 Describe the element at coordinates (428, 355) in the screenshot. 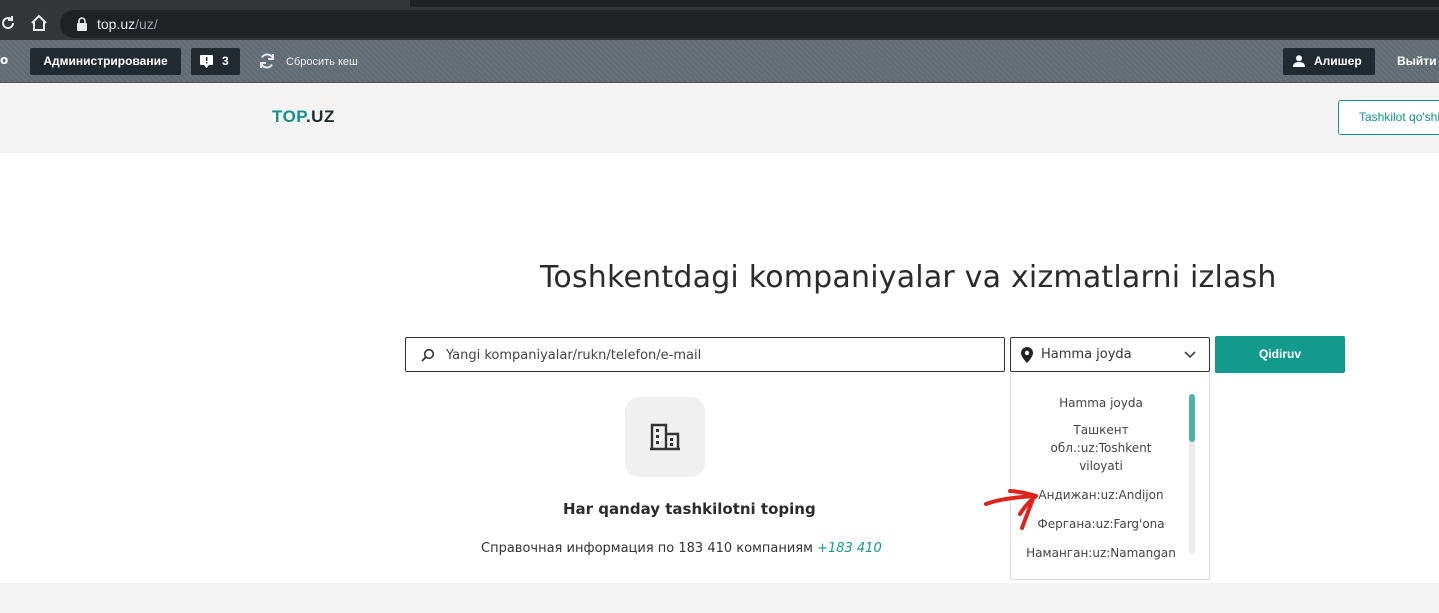

I see `search-icon` at that location.